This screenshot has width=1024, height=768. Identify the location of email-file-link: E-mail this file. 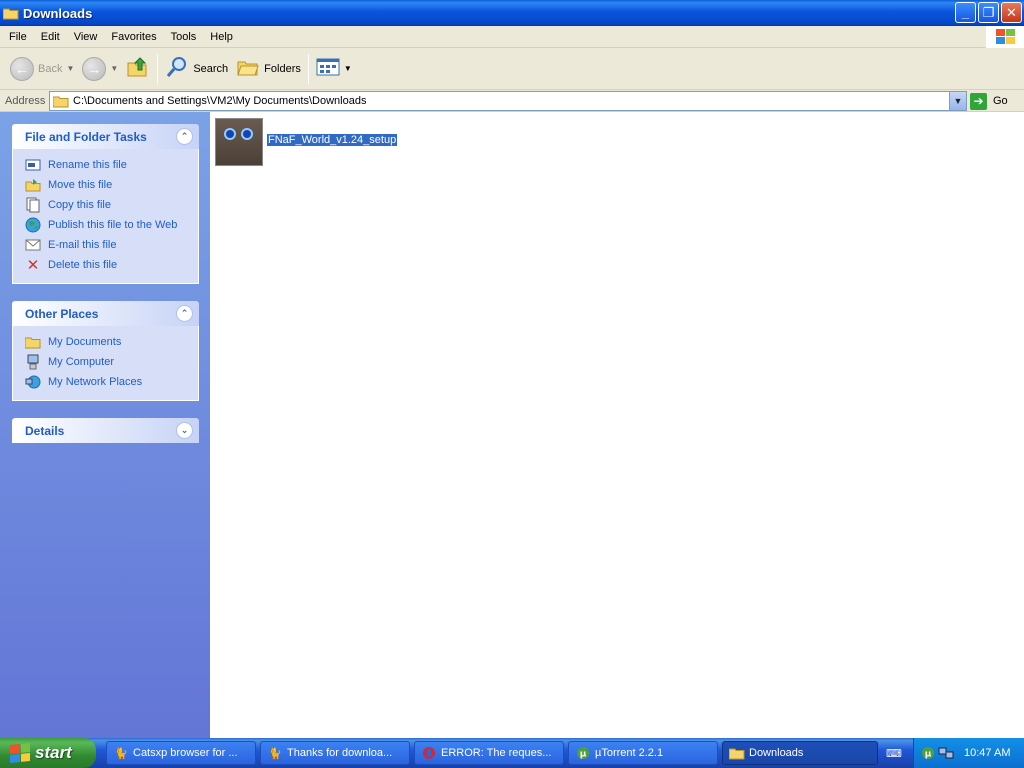
(111, 245).